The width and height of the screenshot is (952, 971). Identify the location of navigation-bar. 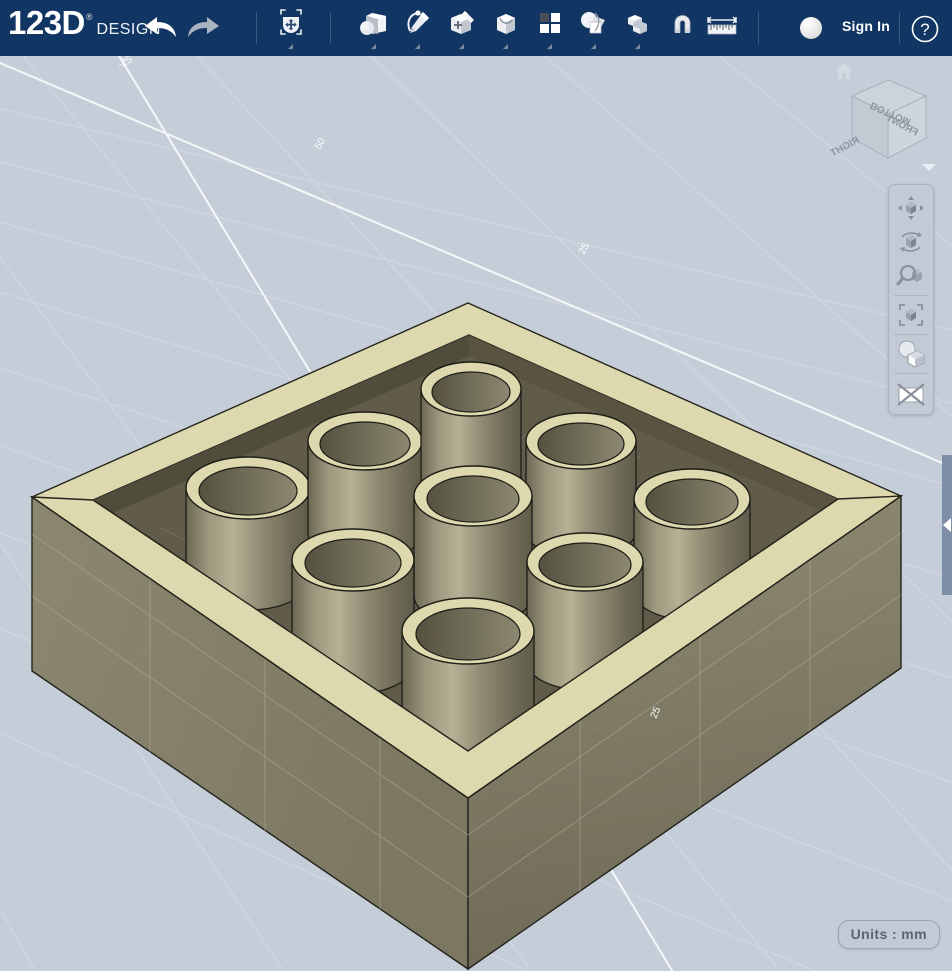
(911, 299).